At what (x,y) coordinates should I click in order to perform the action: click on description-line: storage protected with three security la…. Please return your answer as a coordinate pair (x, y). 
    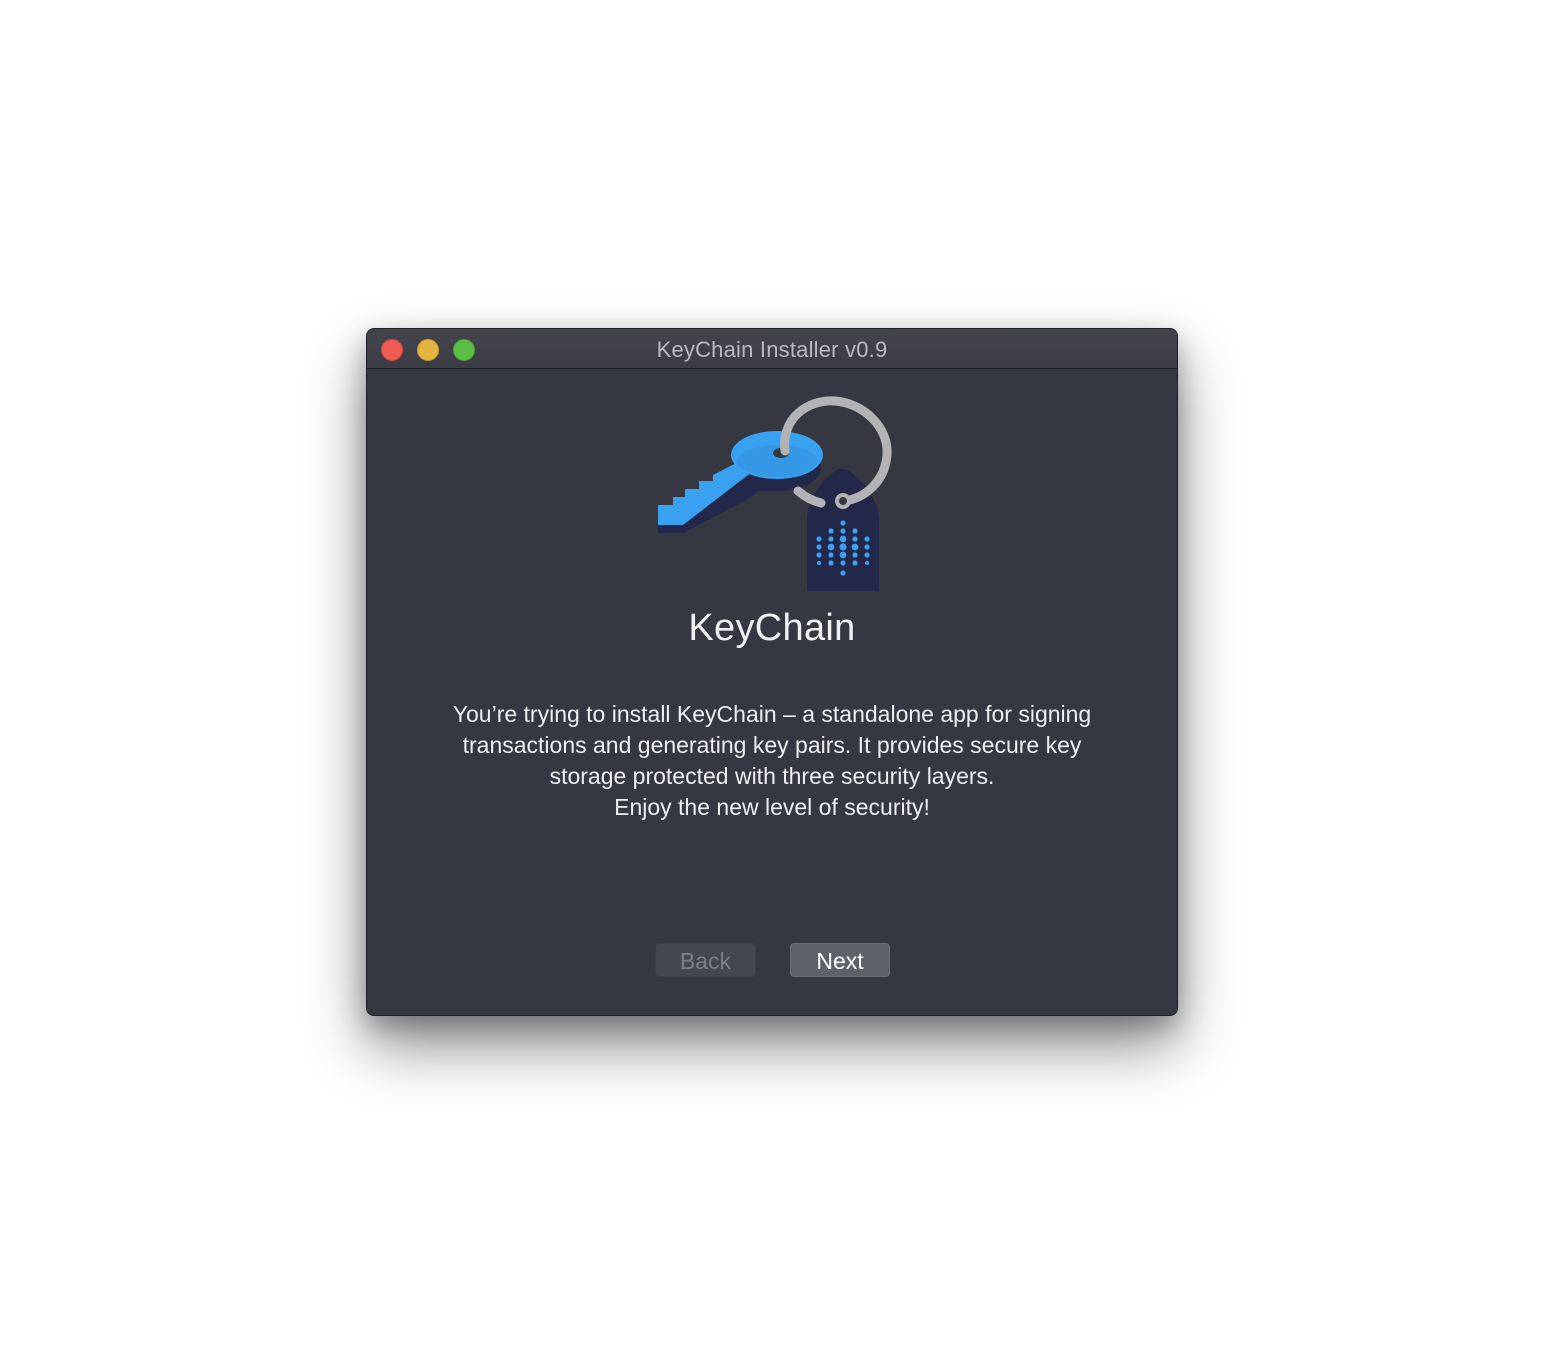
    Looking at the image, I should click on (772, 776).